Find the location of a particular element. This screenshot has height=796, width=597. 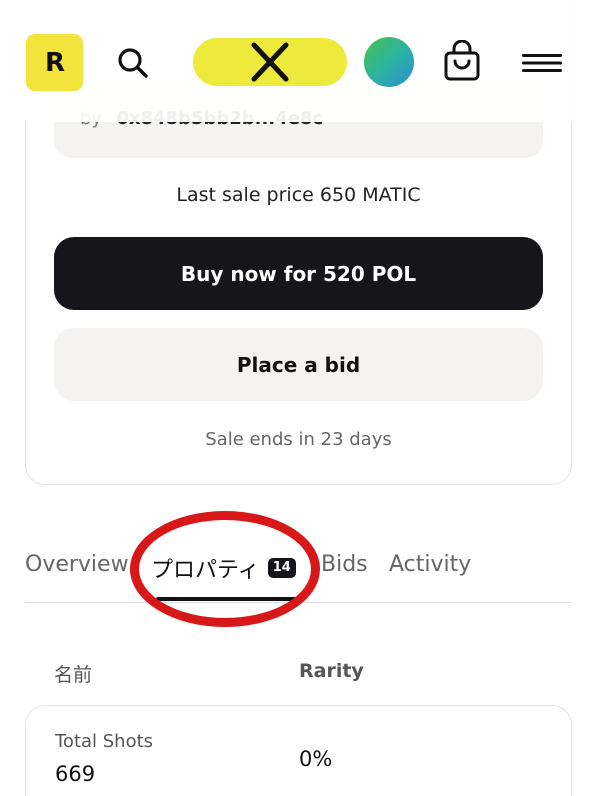

buy-now-button: Buy now for 520 POL is located at coordinates (298, 273).